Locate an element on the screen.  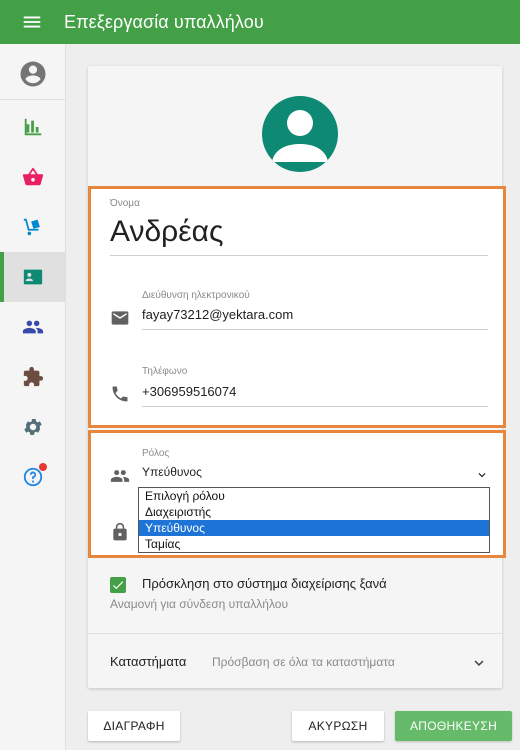
puzzle-icon is located at coordinates (33, 376).